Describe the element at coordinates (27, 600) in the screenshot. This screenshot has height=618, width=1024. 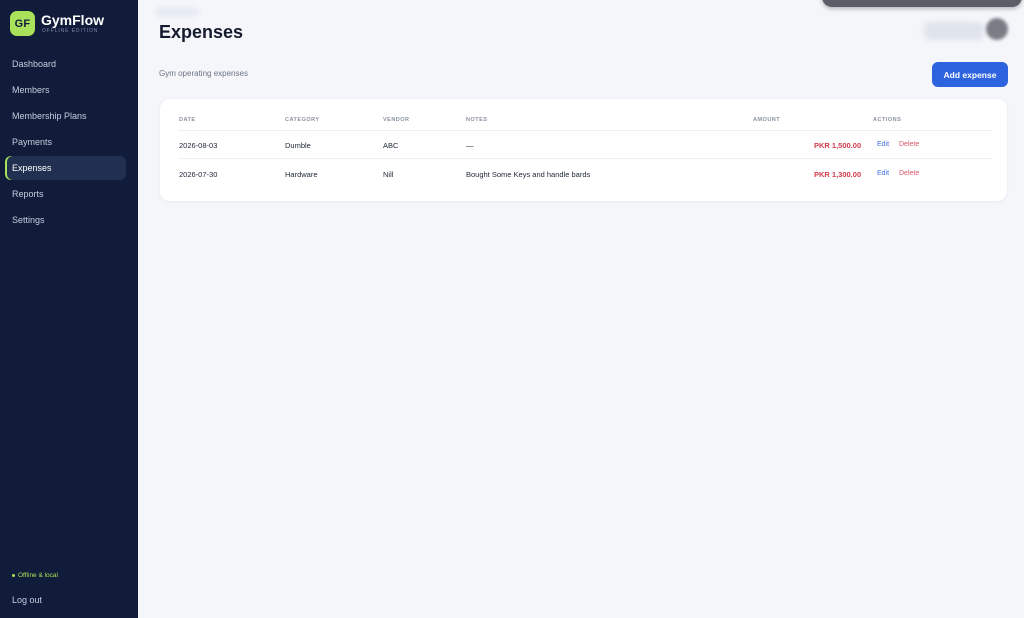
I see `logout-button: Log out` at that location.